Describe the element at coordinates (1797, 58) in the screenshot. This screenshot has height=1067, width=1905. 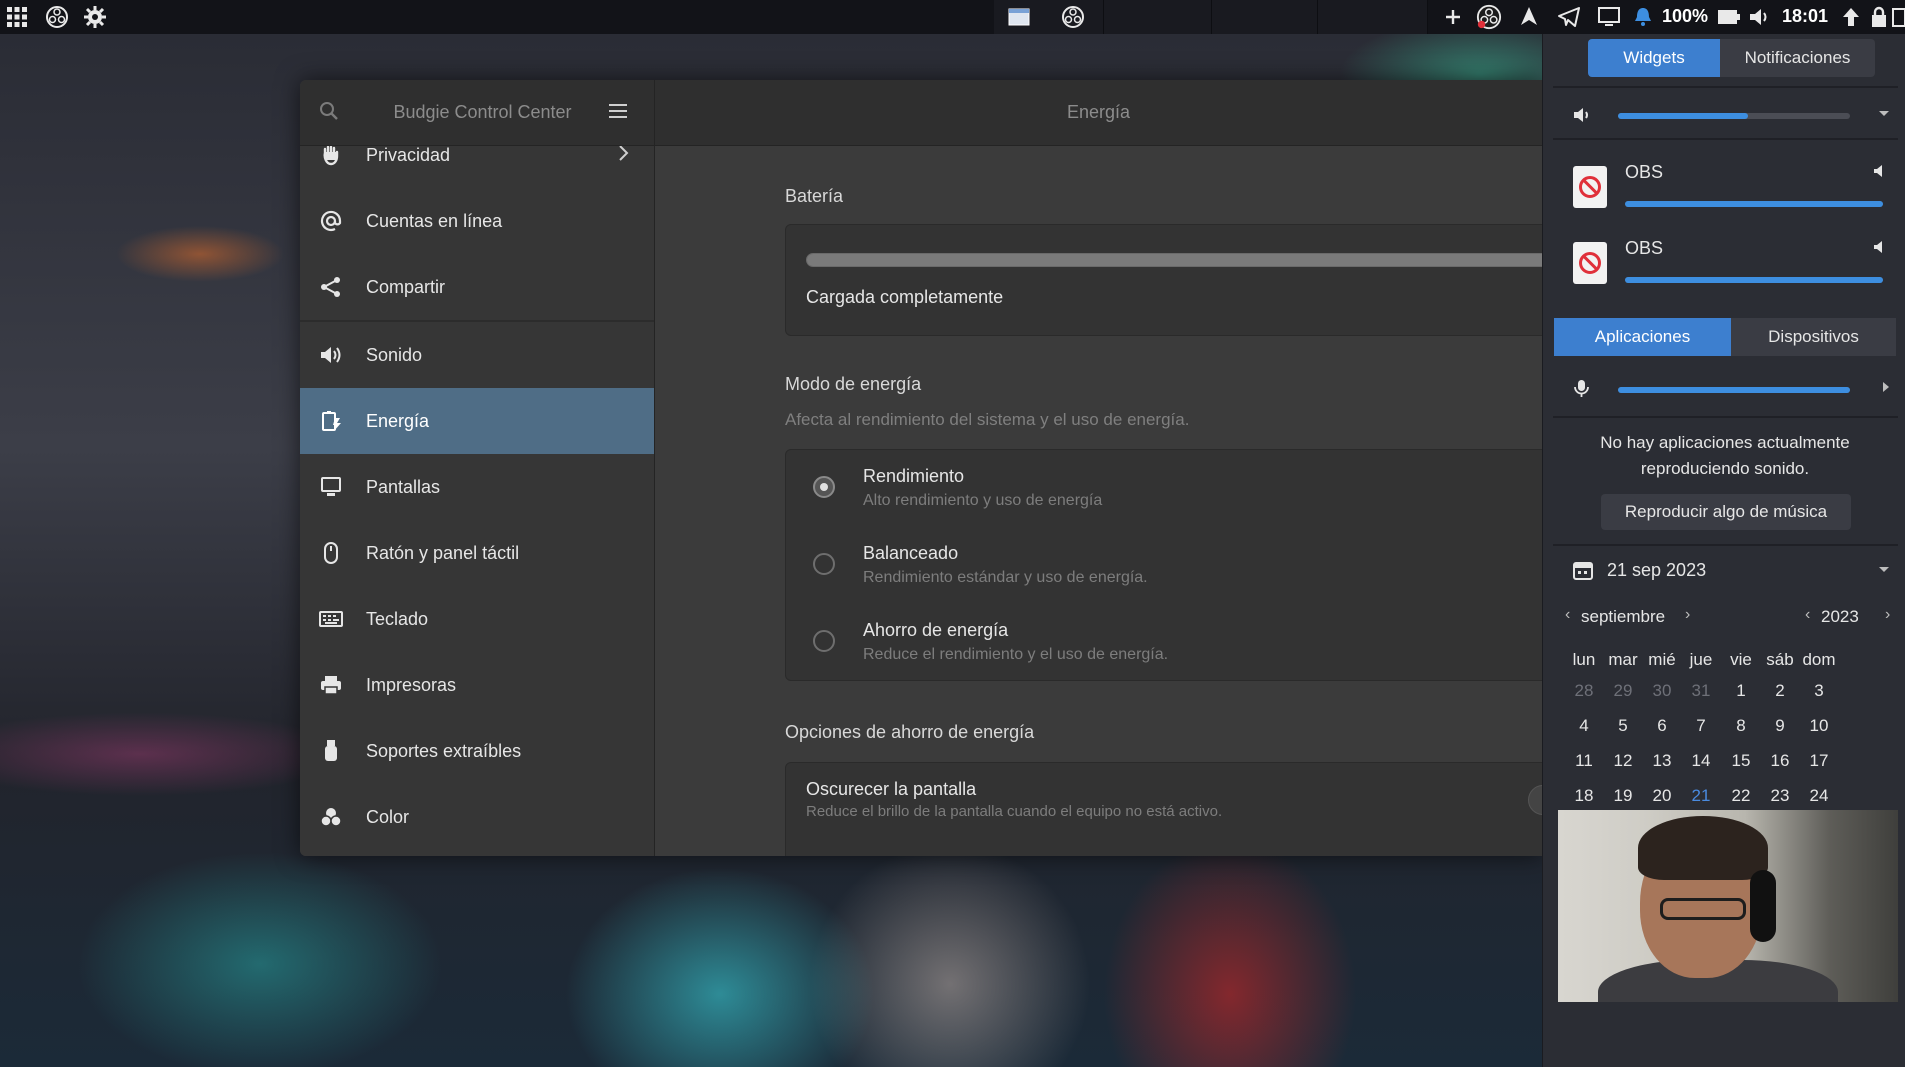
I see `tab-notificaciones: Notificaciones` at that location.